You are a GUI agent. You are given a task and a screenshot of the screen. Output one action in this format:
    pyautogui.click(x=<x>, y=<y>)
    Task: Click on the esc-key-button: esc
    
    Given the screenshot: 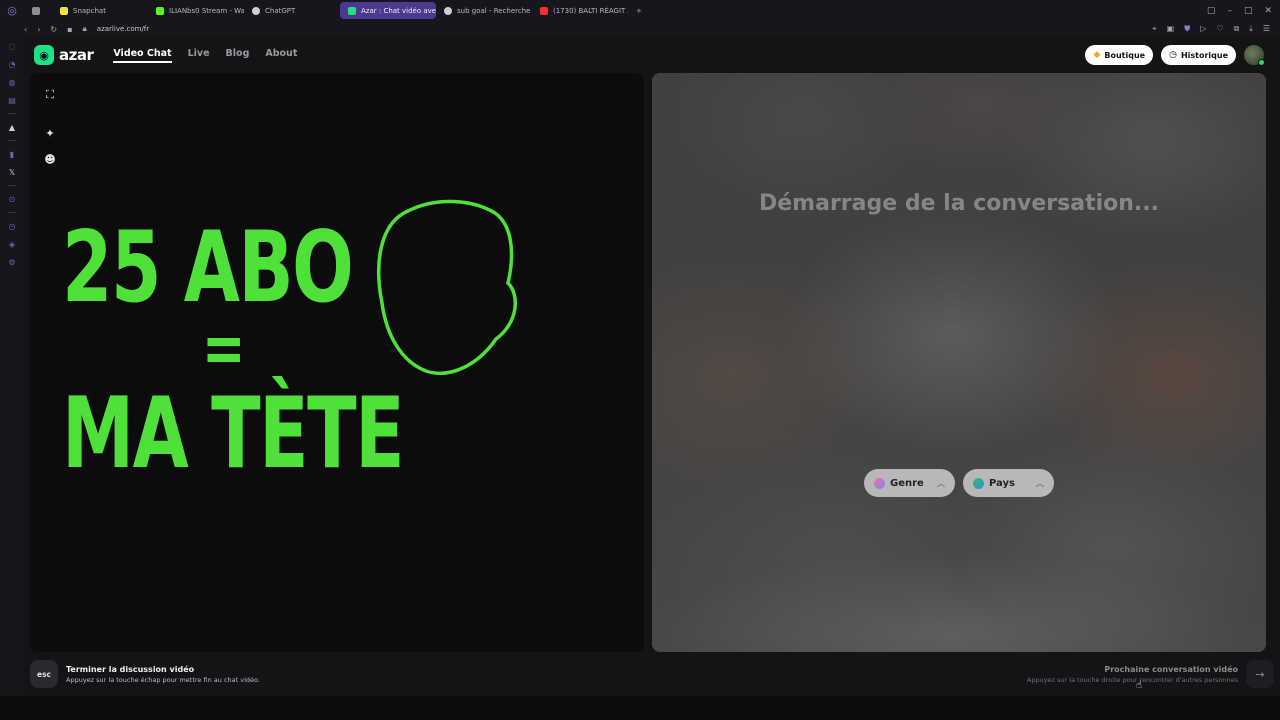 What is the action you would take?
    pyautogui.click(x=44, y=674)
    